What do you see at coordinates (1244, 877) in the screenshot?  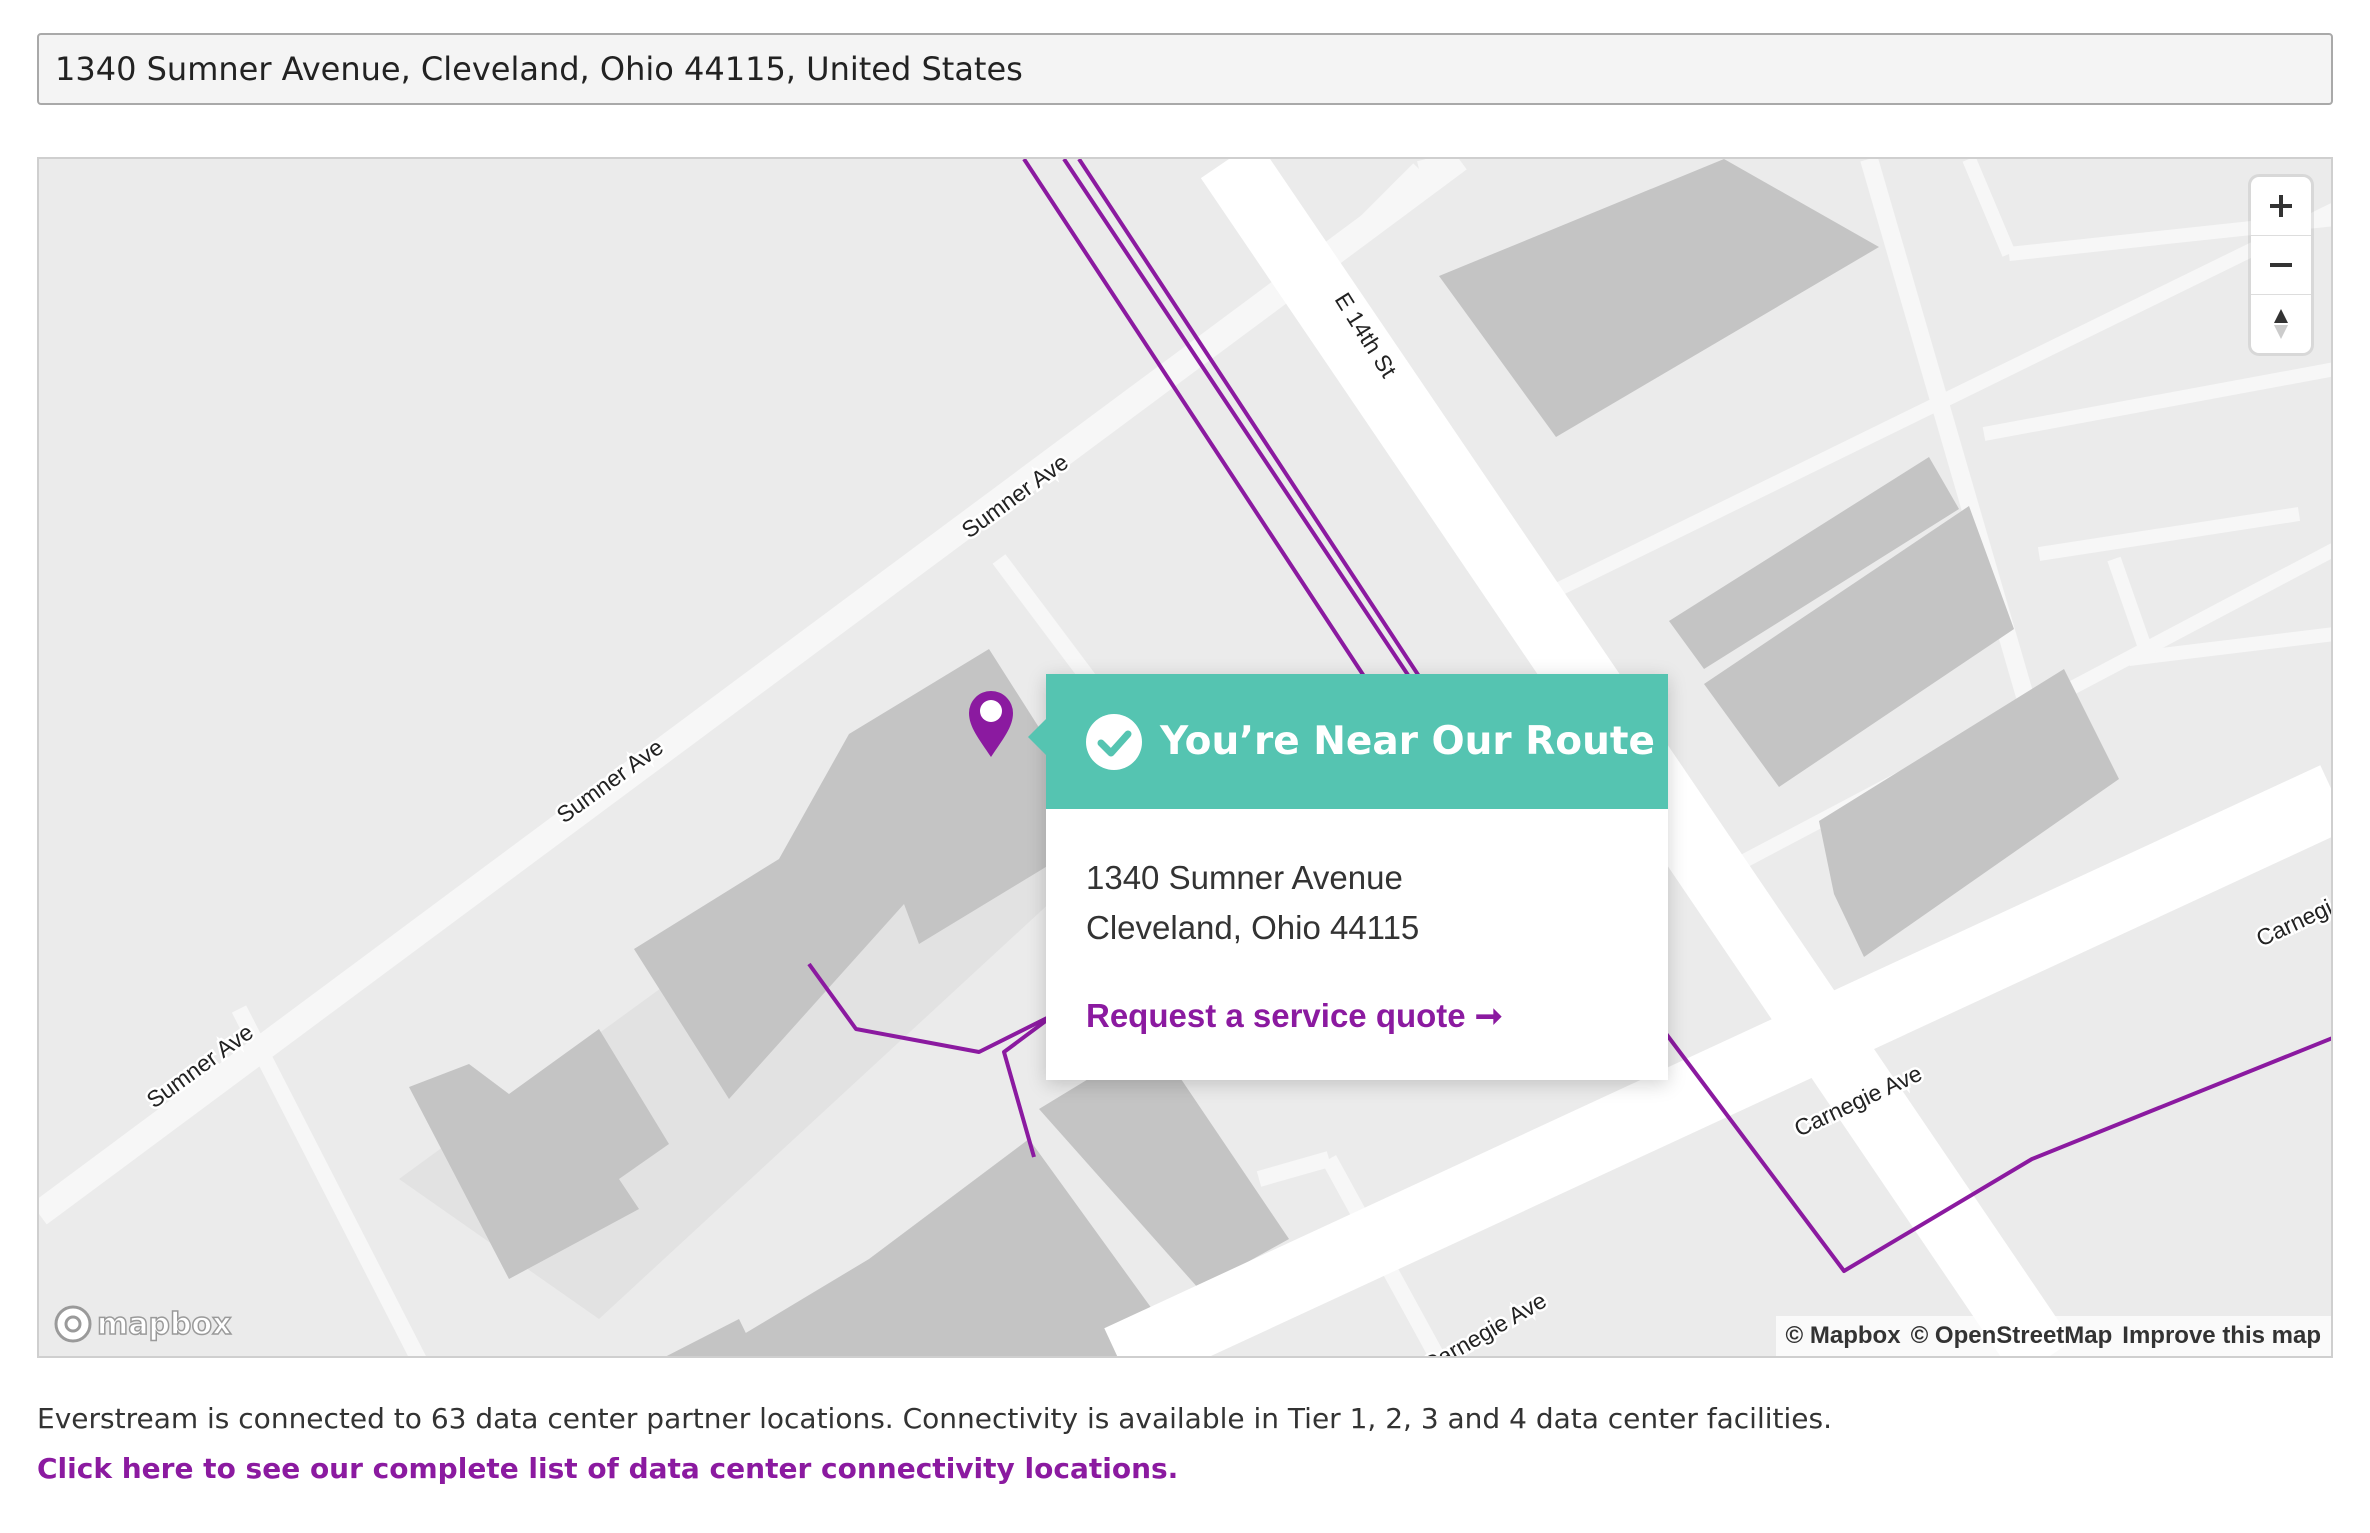 I see `popup-address-line1: 1340 Sumner Avenue` at bounding box center [1244, 877].